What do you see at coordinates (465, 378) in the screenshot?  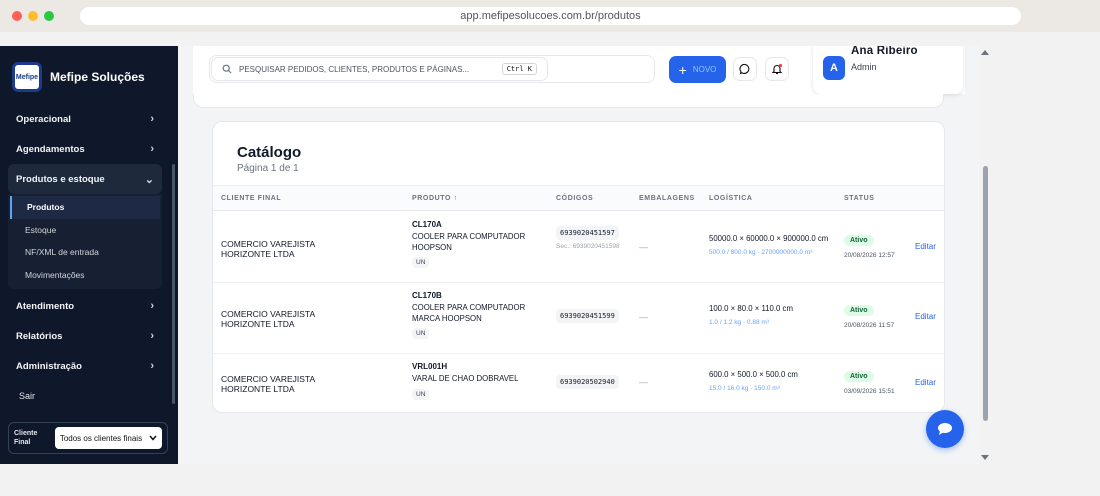 I see `product-description: VARAL DE CHAO DOBRAVEL` at bounding box center [465, 378].